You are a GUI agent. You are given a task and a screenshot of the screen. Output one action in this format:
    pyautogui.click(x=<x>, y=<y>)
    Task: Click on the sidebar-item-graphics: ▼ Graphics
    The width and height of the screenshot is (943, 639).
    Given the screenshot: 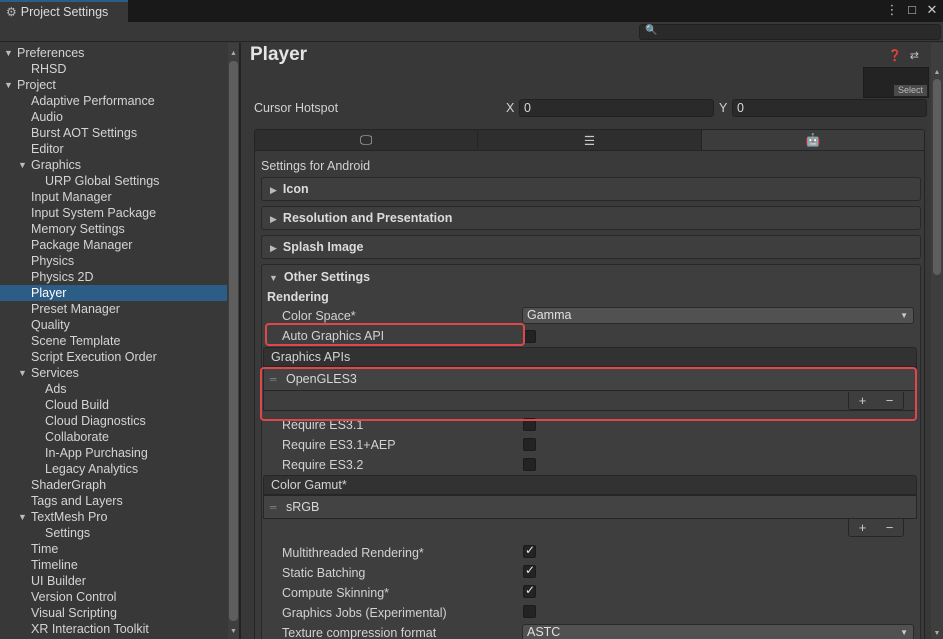 What is the action you would take?
    pyautogui.click(x=113, y=165)
    